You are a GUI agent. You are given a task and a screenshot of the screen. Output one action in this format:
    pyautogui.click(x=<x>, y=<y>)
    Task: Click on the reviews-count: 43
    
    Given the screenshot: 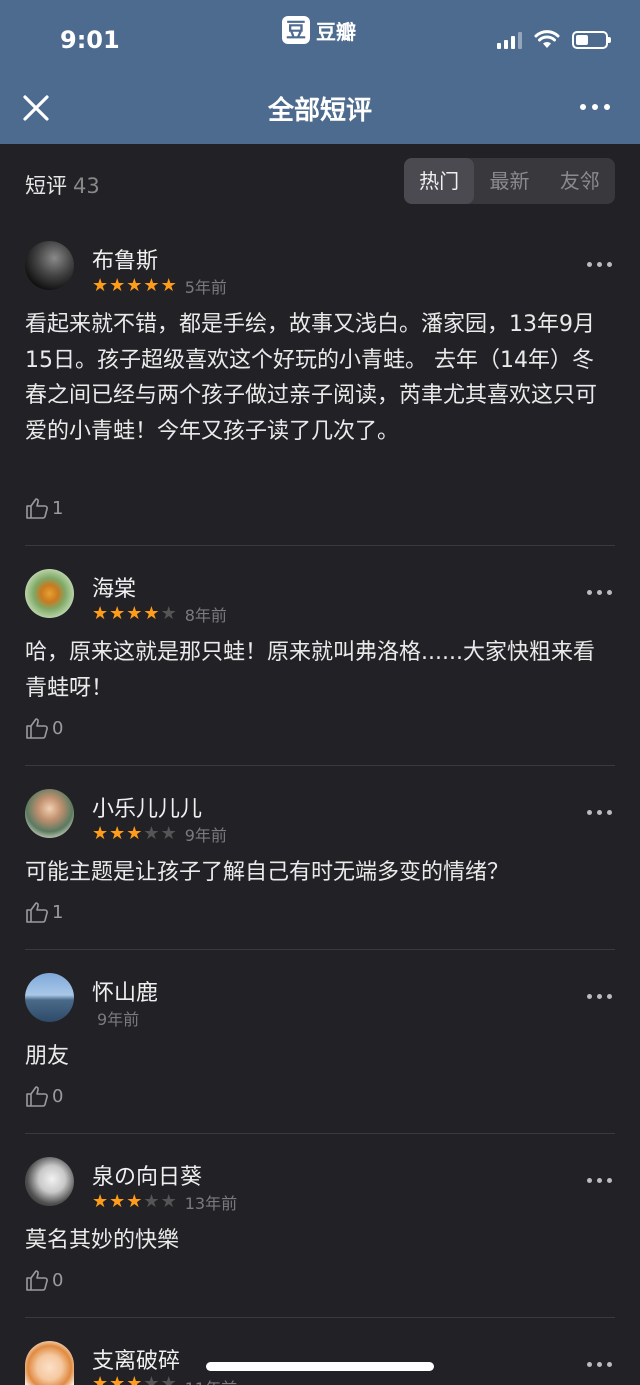 What is the action you would take?
    pyautogui.click(x=86, y=186)
    